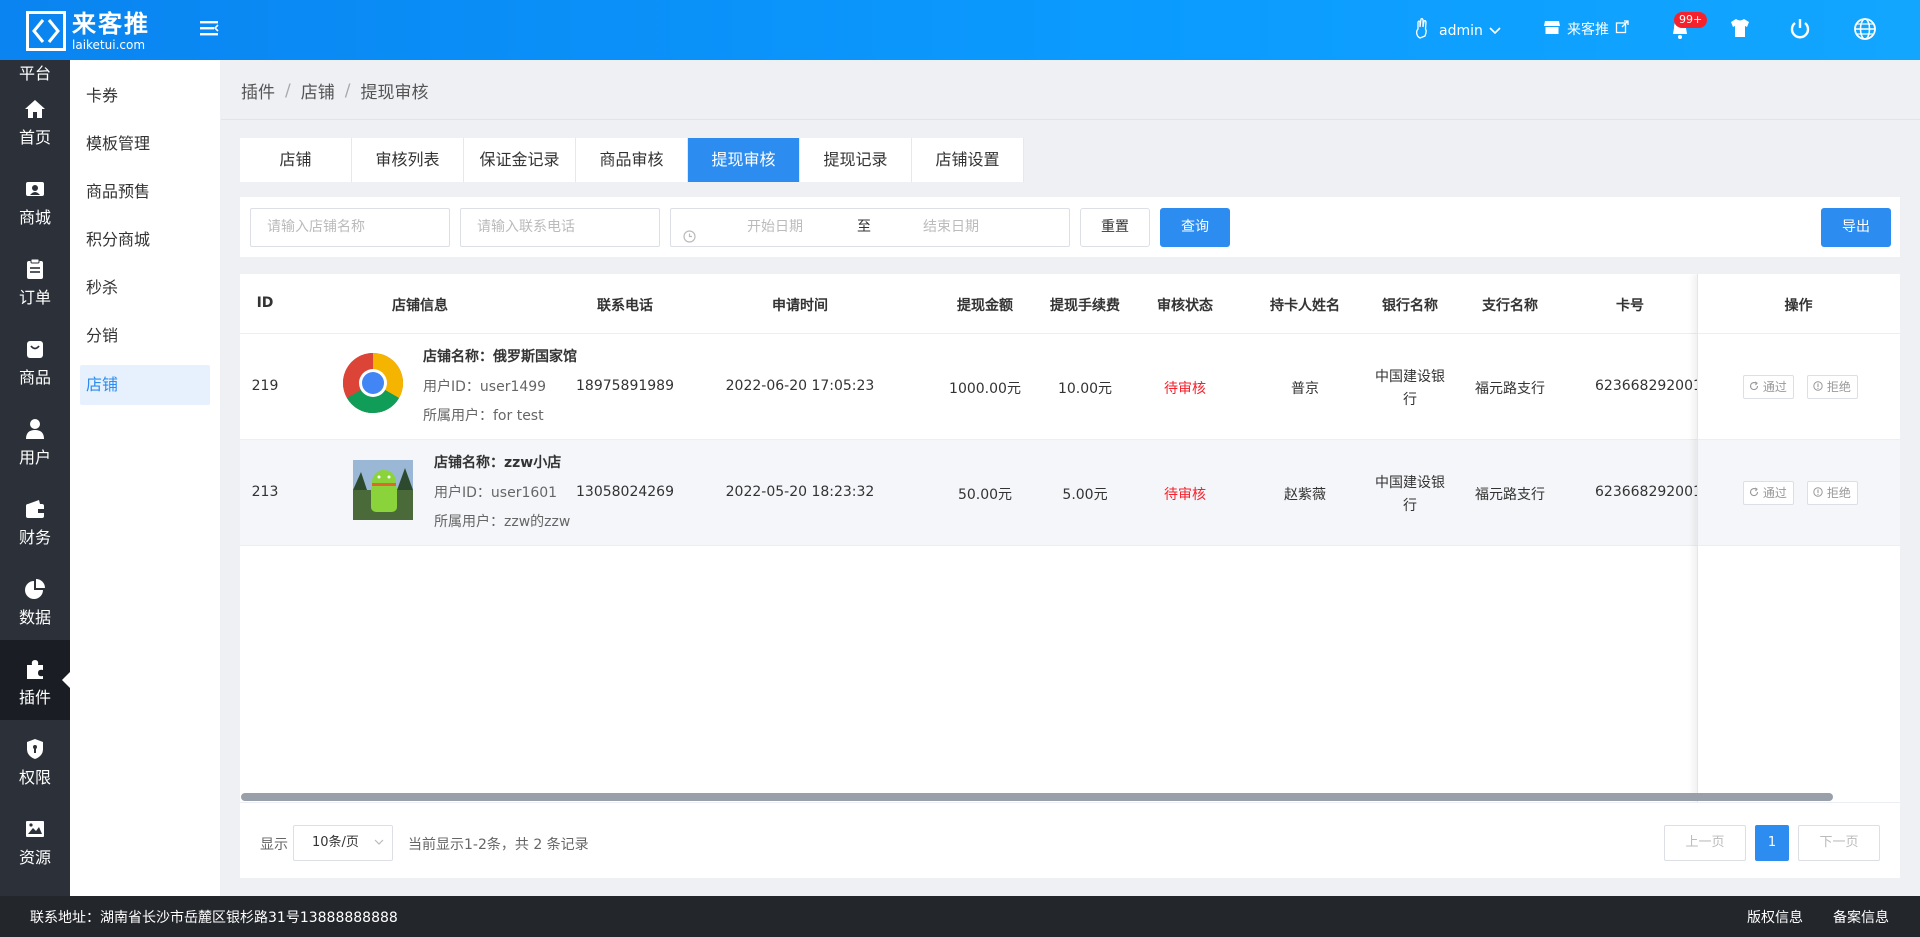  What do you see at coordinates (1037, 797) in the screenshot?
I see `horizontal-scrollbar` at bounding box center [1037, 797].